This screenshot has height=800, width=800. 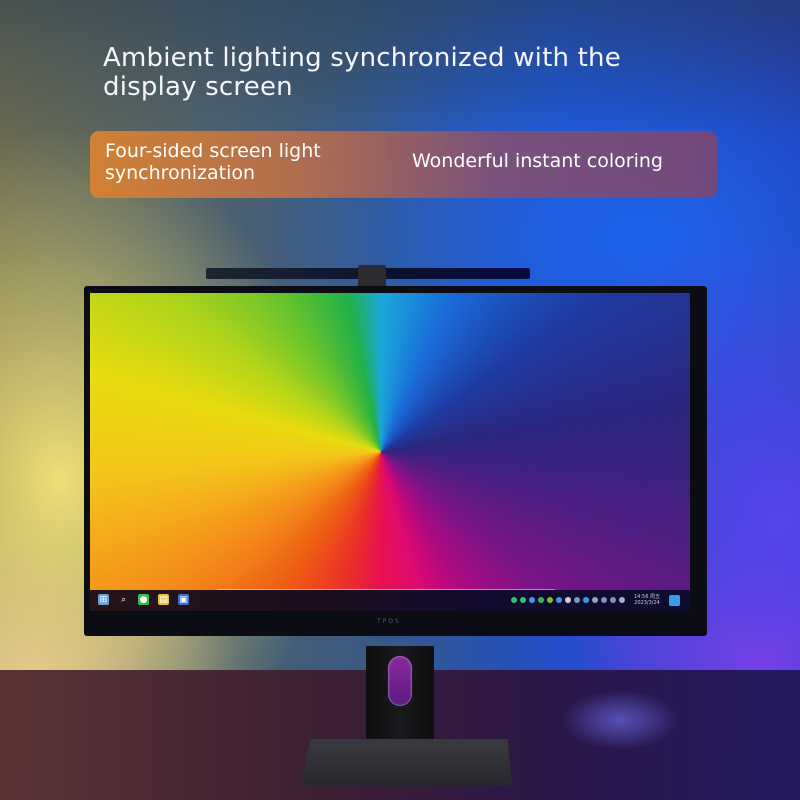 I want to click on desk-reflection, so click(x=620, y=720).